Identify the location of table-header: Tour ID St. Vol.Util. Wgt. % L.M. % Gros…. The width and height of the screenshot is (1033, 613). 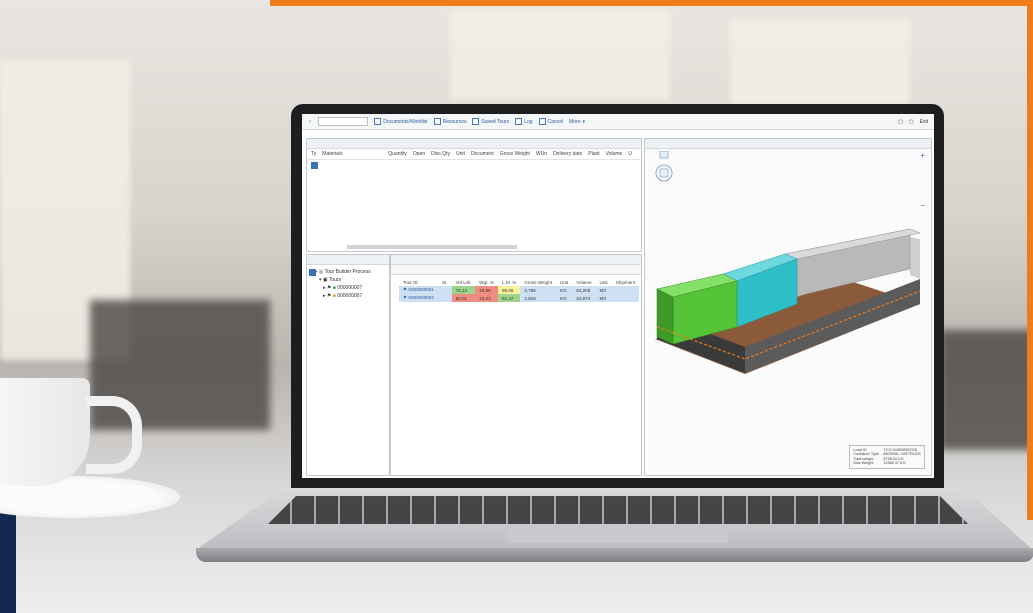
(519, 282).